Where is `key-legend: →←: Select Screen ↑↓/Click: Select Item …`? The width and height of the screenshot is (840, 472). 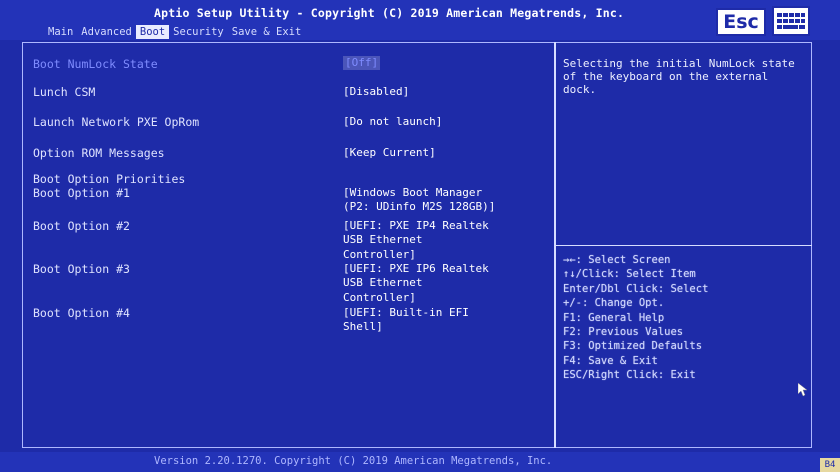
key-legend: →←: Select Screen ↑↓/Click: Select Item … is located at coordinates (683, 318).